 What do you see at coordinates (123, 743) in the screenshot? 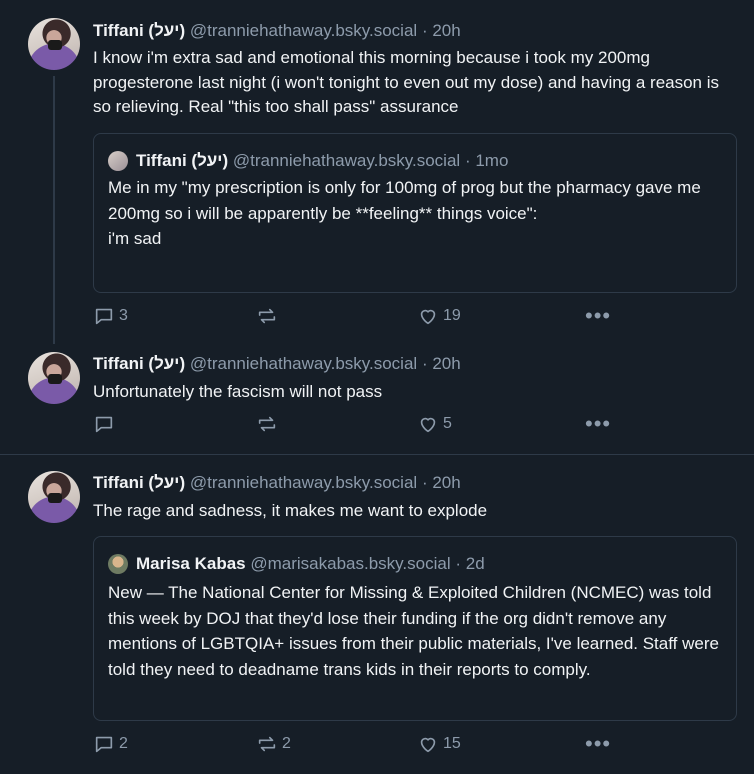
I see `reply-count: 2` at bounding box center [123, 743].